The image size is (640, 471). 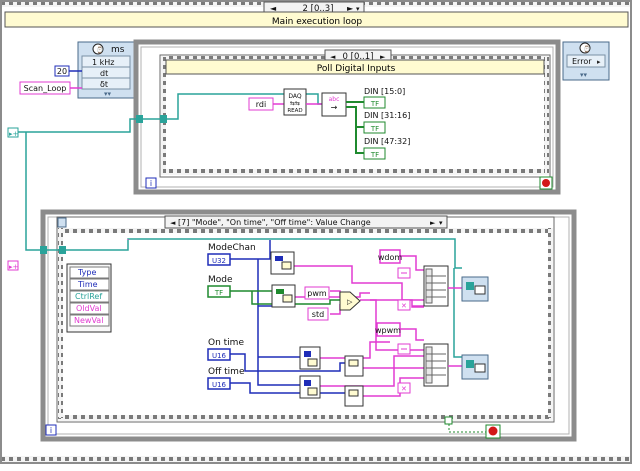 What do you see at coordinates (163, 119) in the screenshot?
I see `sequence-tunnel` at bounding box center [163, 119].